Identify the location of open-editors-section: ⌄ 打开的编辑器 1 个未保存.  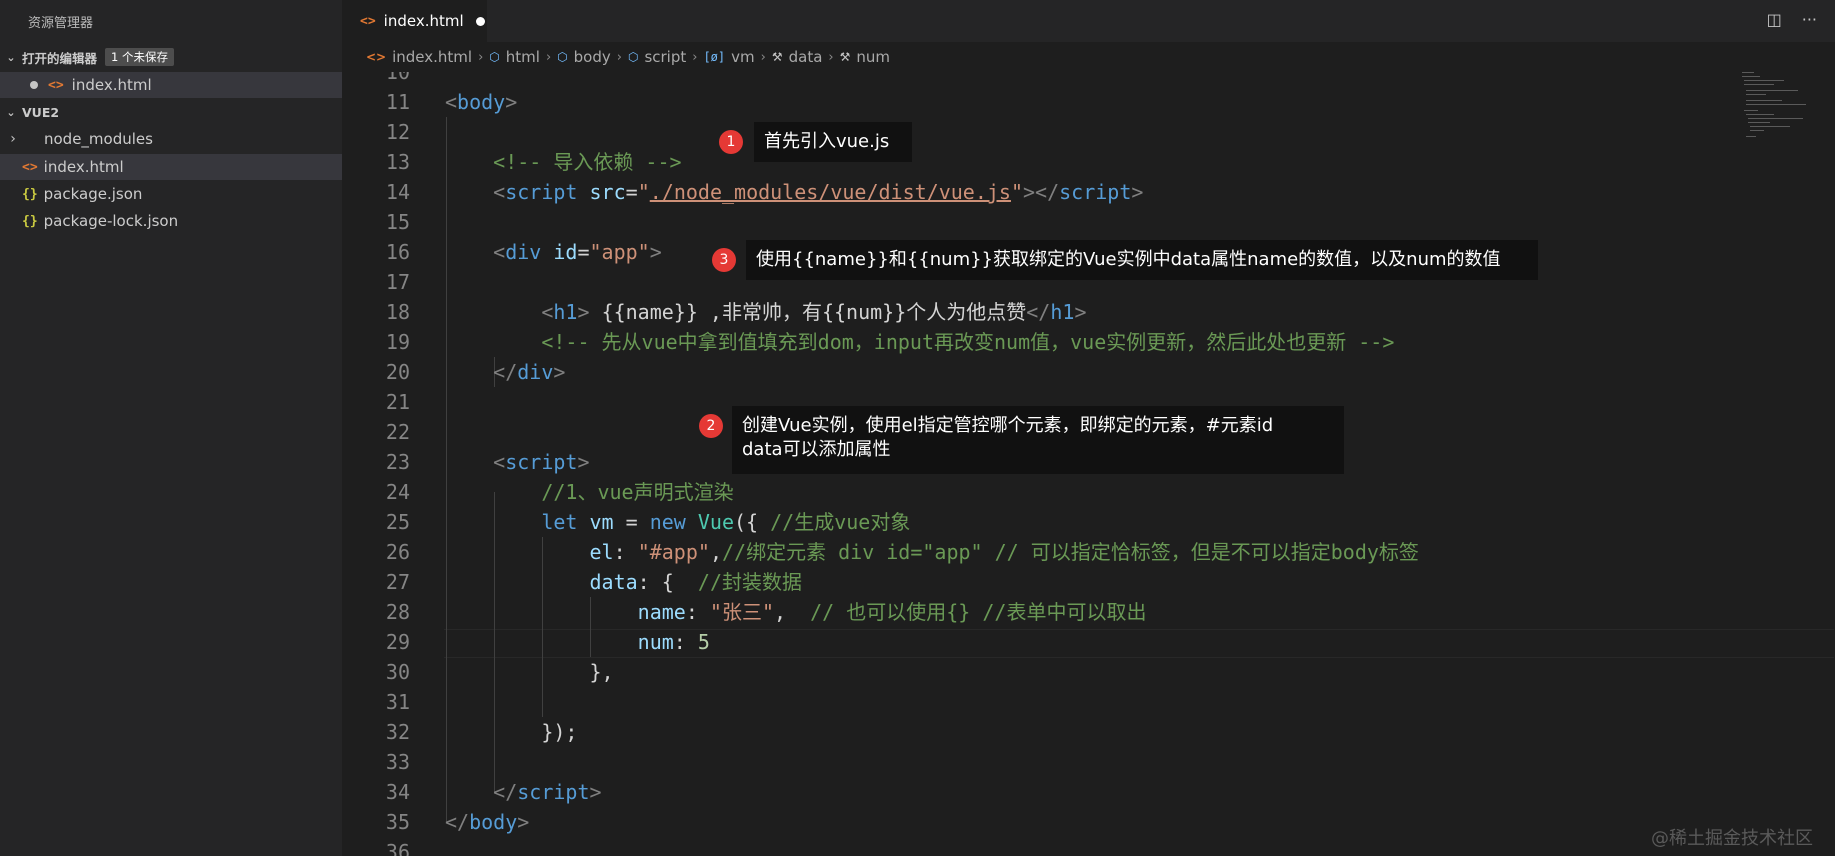
(171, 57).